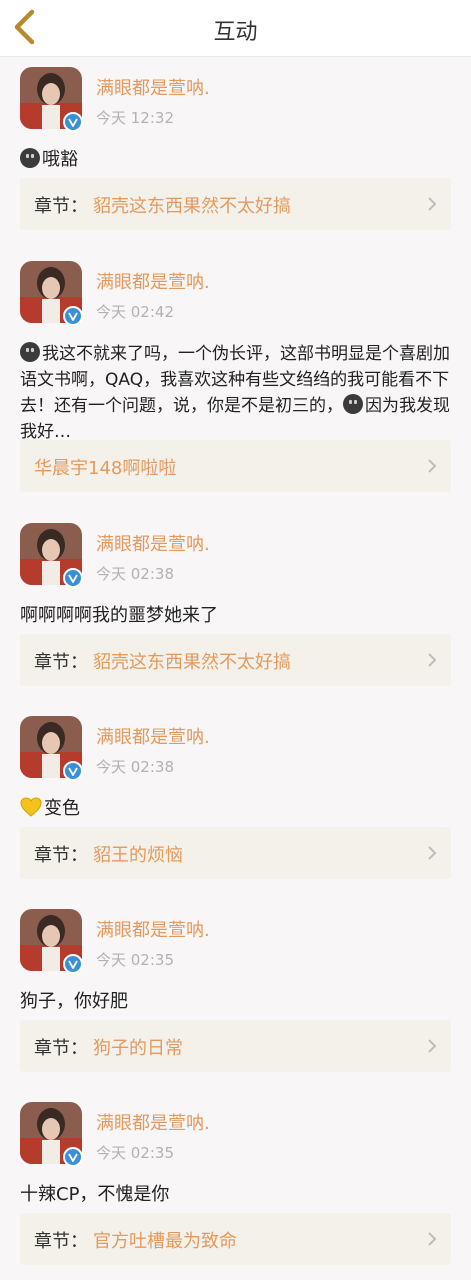 Image resolution: width=471 pixels, height=1280 pixels. I want to click on comment-text: 哦豁, so click(235, 160).